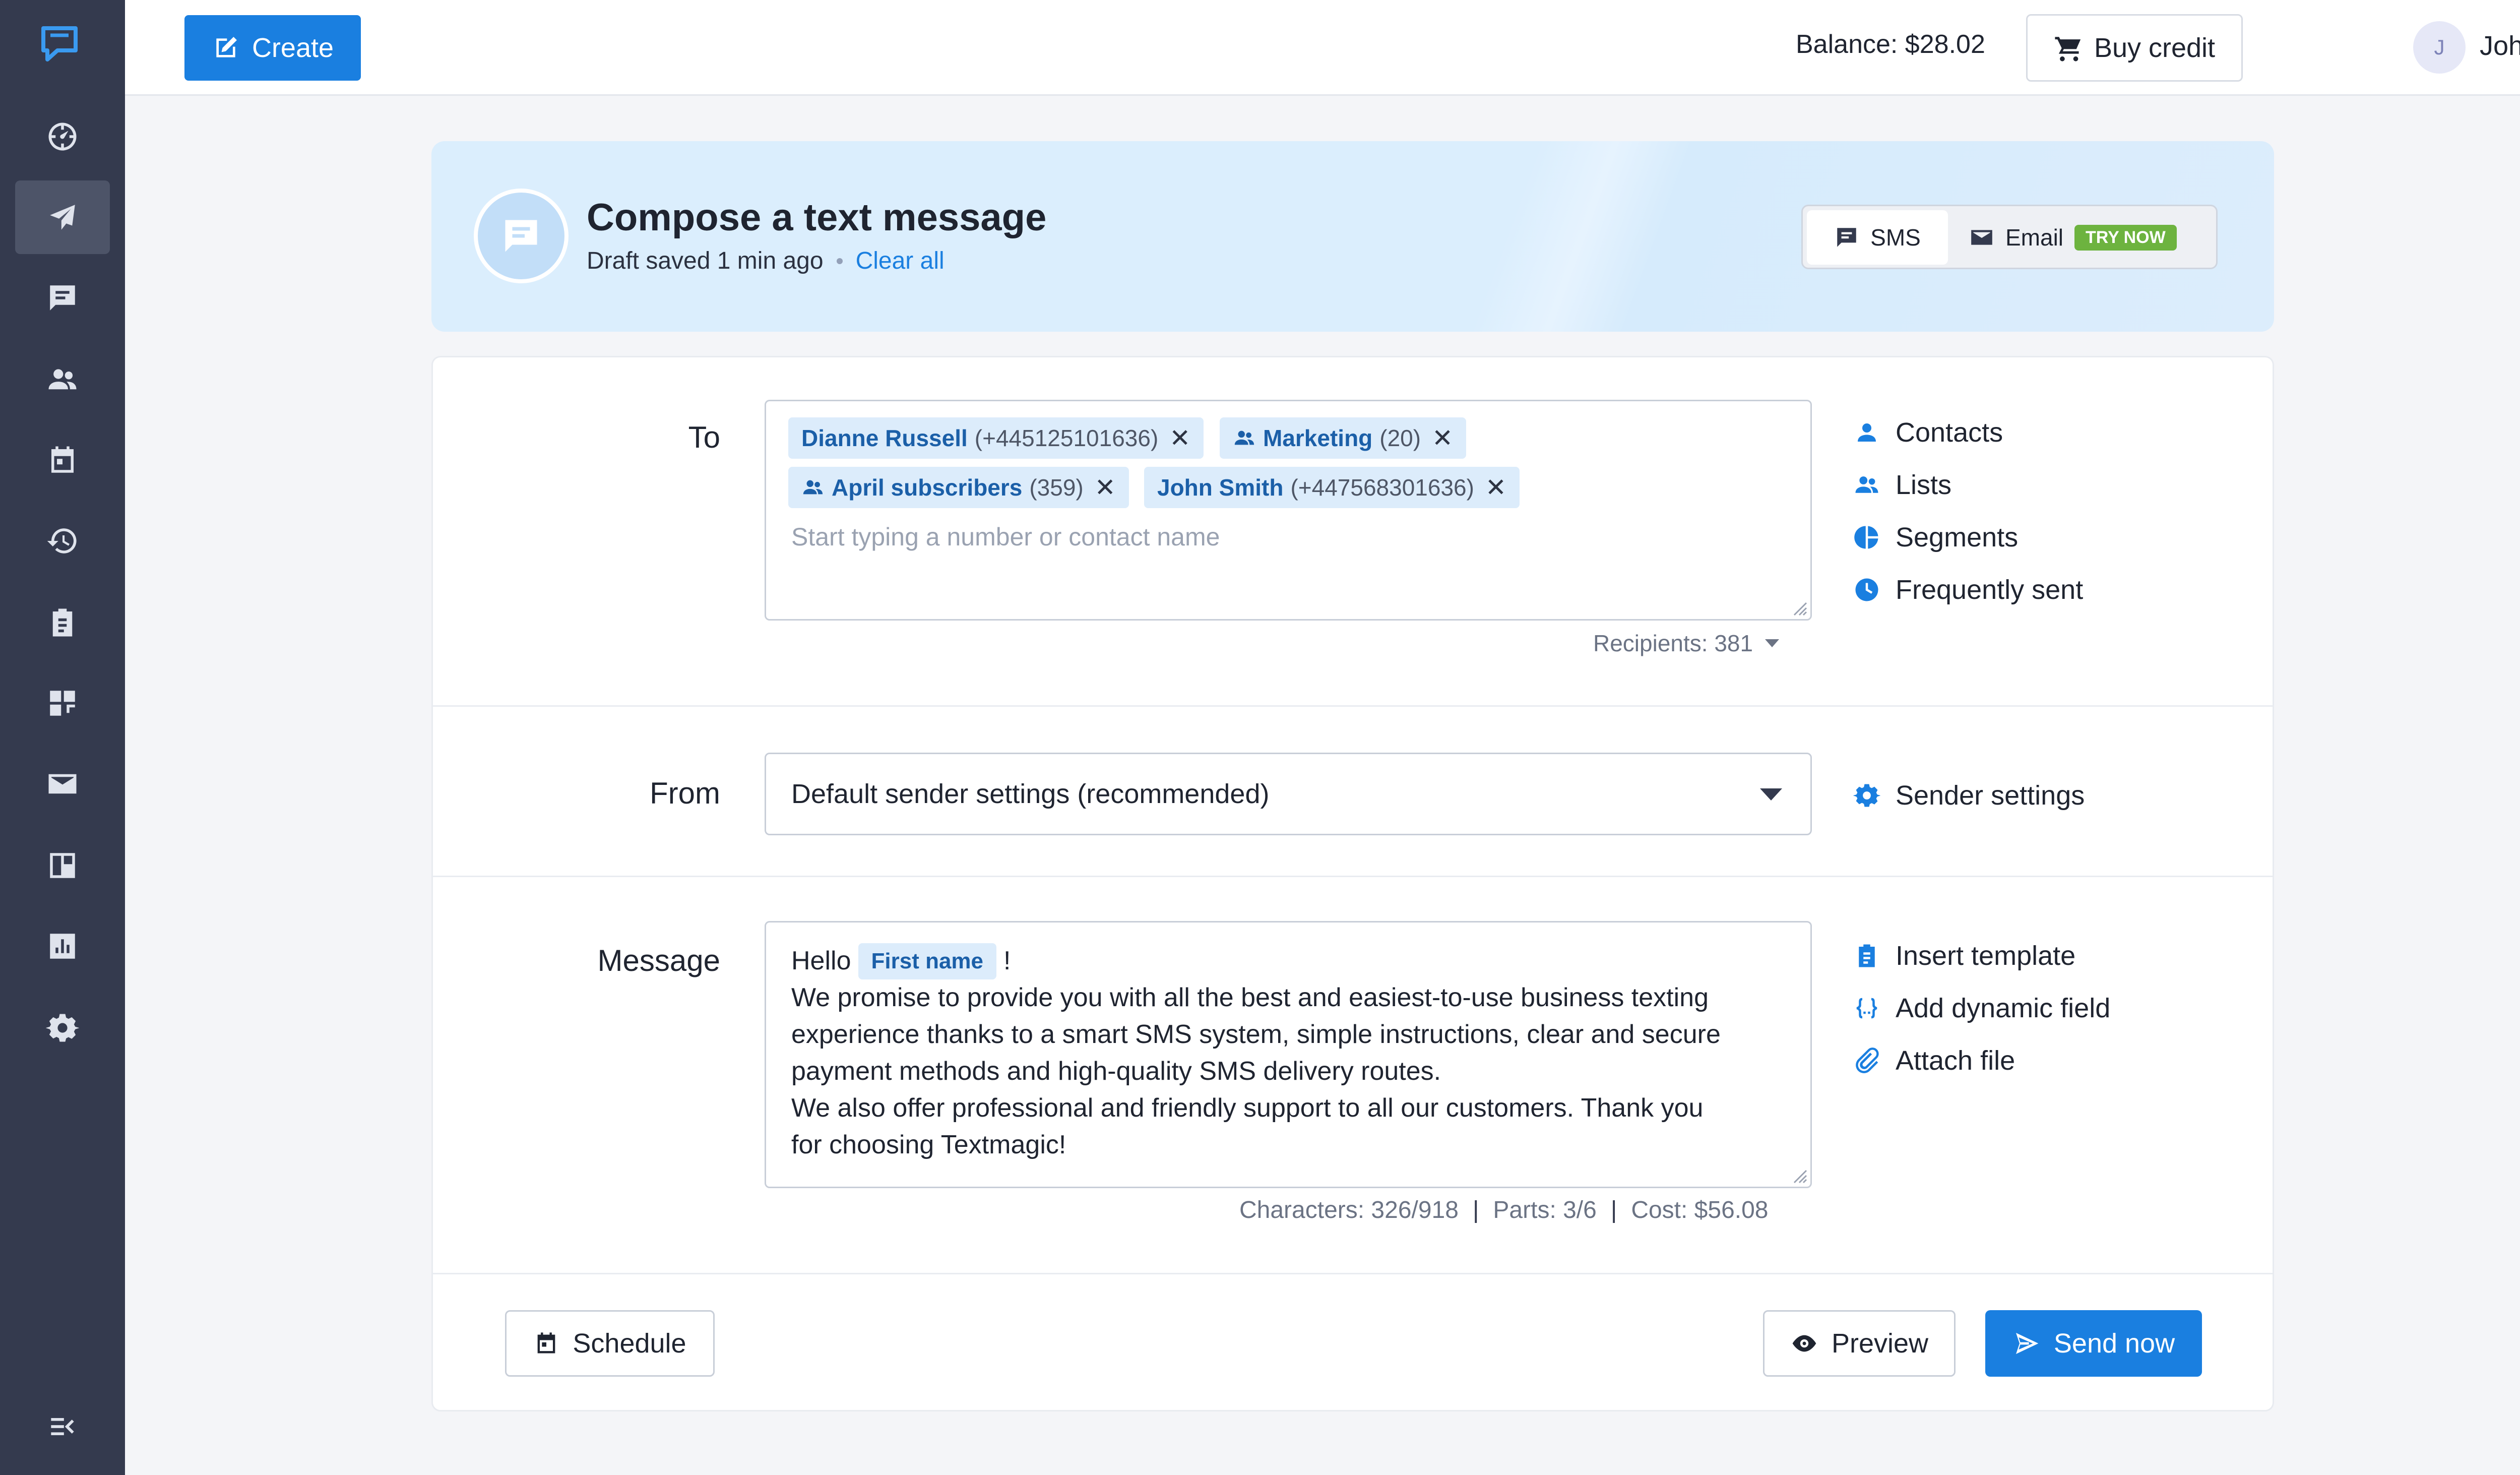 The height and width of the screenshot is (1475, 2520). What do you see at coordinates (1866, 795) in the screenshot?
I see `gear-icon` at bounding box center [1866, 795].